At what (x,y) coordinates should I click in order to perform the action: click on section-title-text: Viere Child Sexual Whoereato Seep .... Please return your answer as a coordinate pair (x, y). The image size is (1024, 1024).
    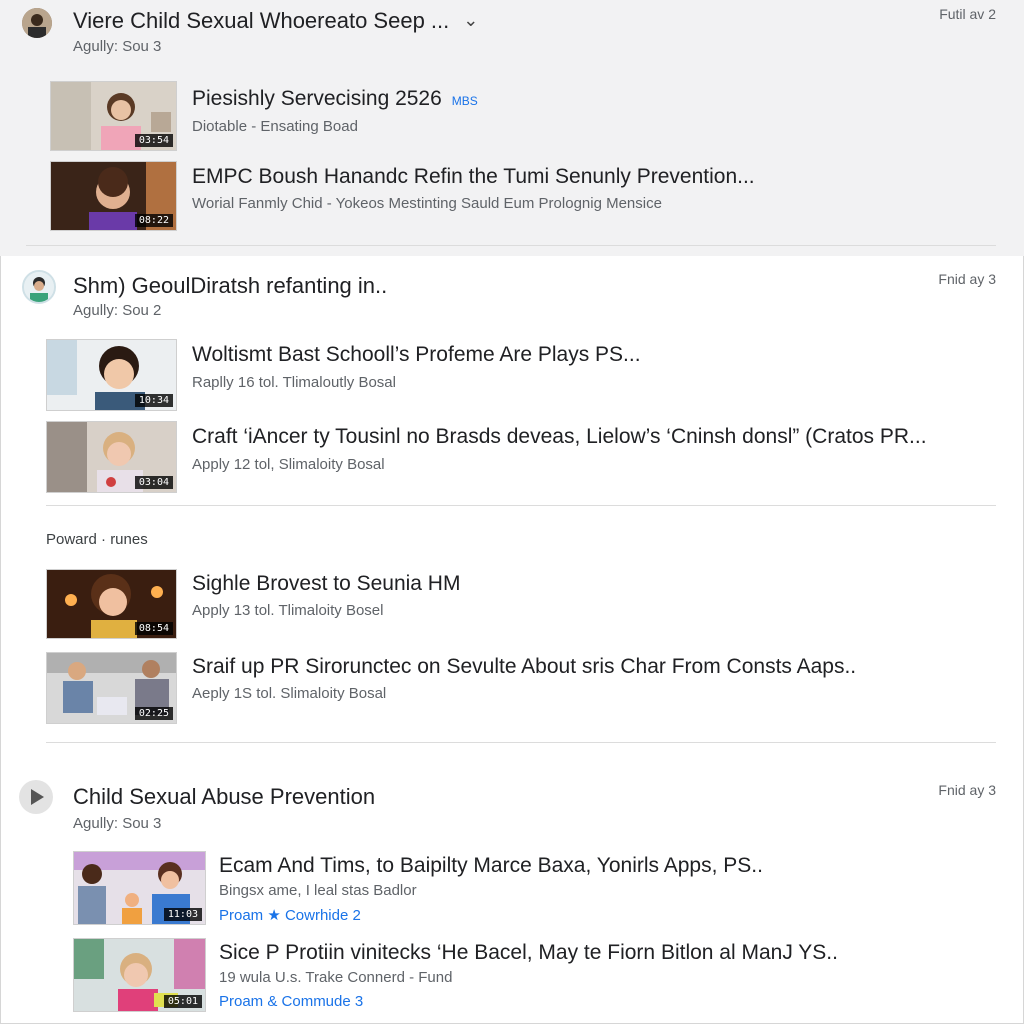
    Looking at the image, I should click on (261, 20).